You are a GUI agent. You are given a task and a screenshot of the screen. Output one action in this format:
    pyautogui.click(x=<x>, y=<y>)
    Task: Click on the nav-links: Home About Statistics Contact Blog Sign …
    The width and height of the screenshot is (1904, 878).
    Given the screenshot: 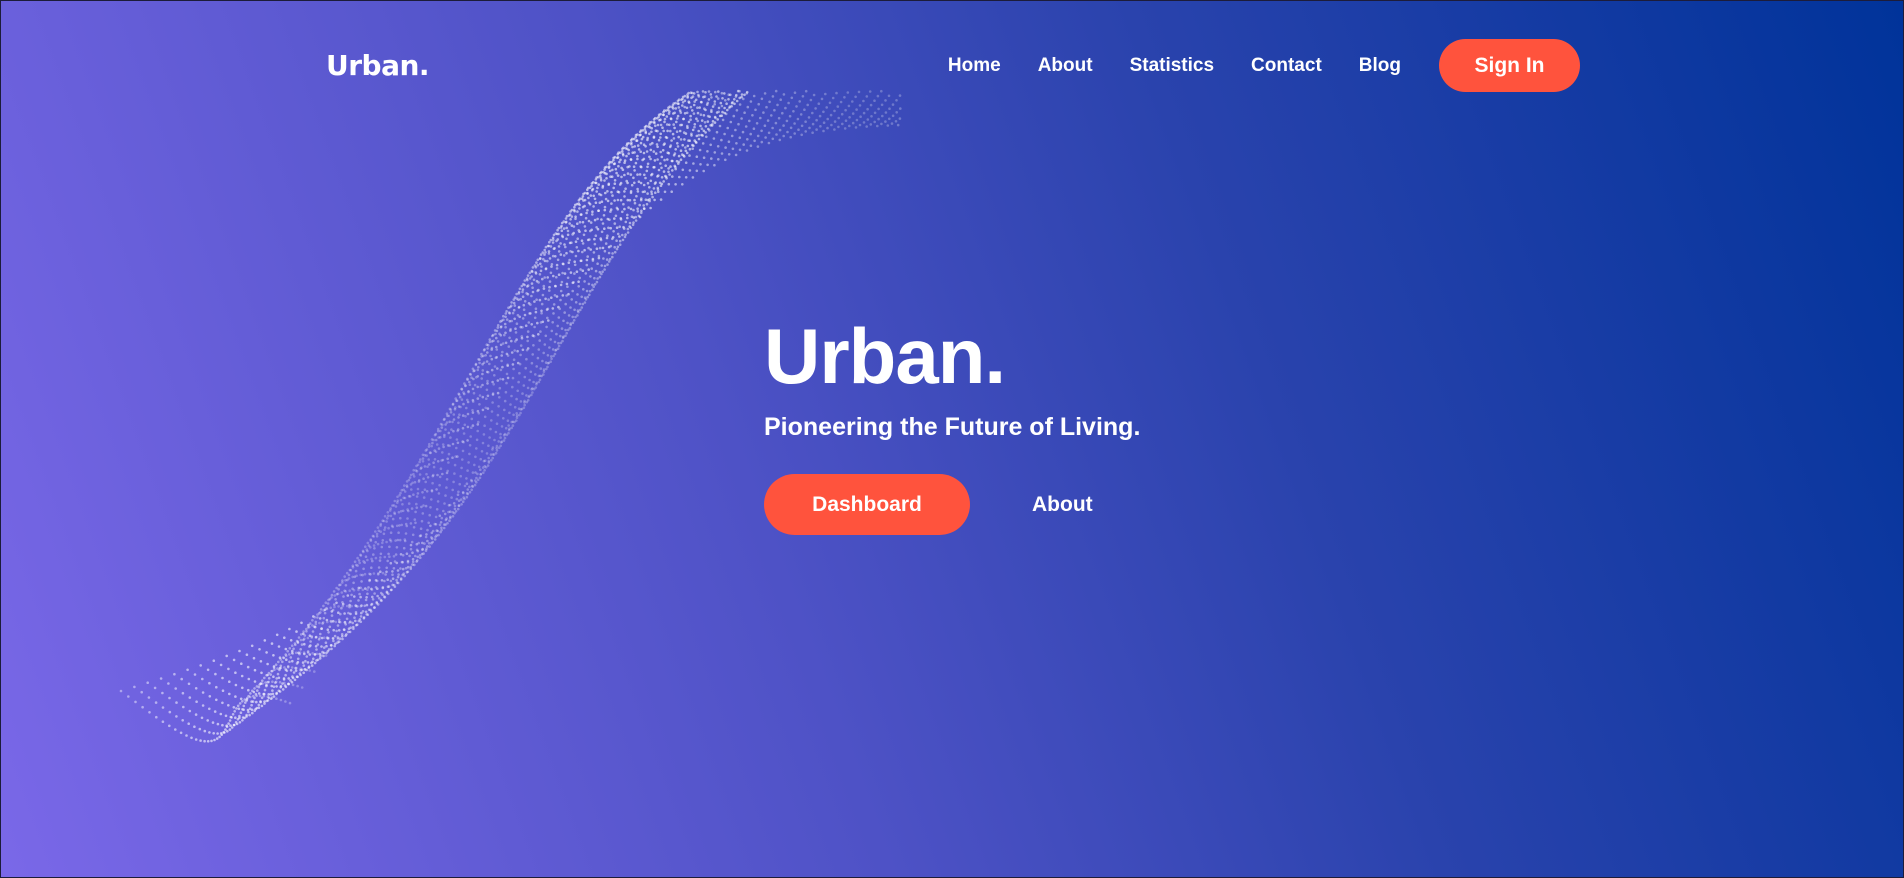 What is the action you would take?
    pyautogui.click(x=1264, y=65)
    